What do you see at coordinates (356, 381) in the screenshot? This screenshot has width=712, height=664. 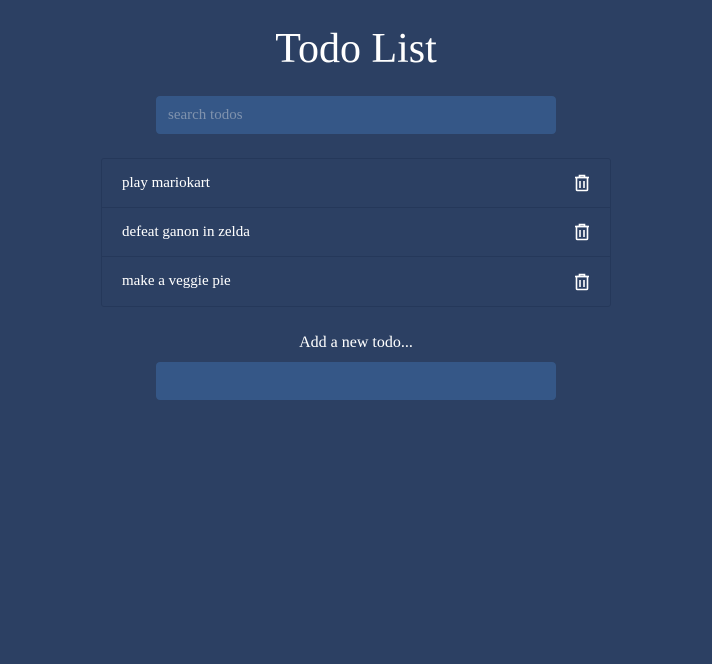 I see `add-todo-input` at bounding box center [356, 381].